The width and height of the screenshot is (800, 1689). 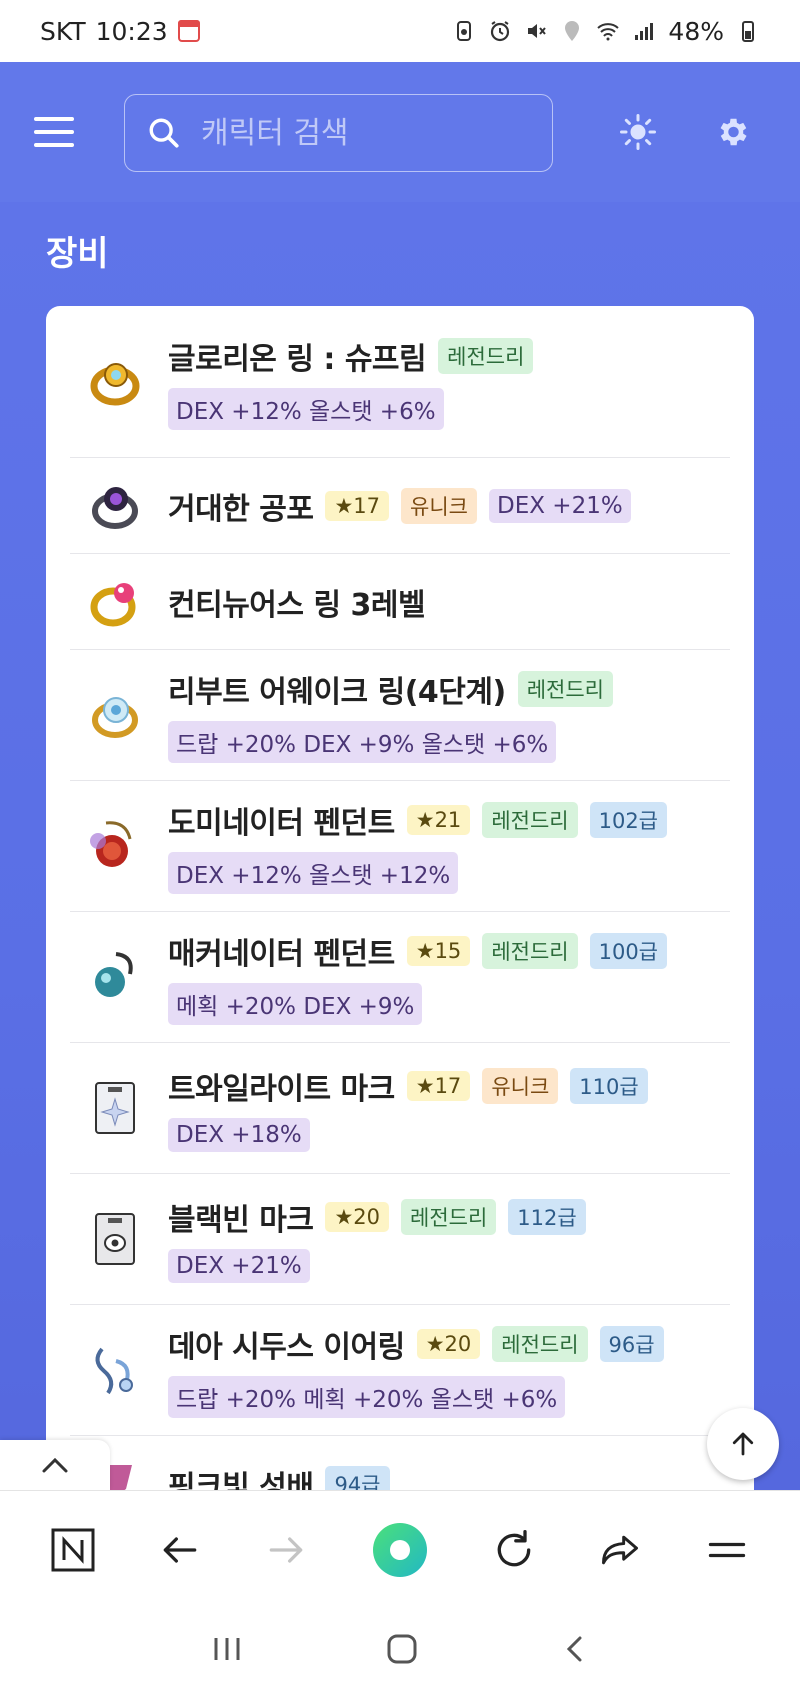 I want to click on scroll-top-button, so click(x=743, y=1444).